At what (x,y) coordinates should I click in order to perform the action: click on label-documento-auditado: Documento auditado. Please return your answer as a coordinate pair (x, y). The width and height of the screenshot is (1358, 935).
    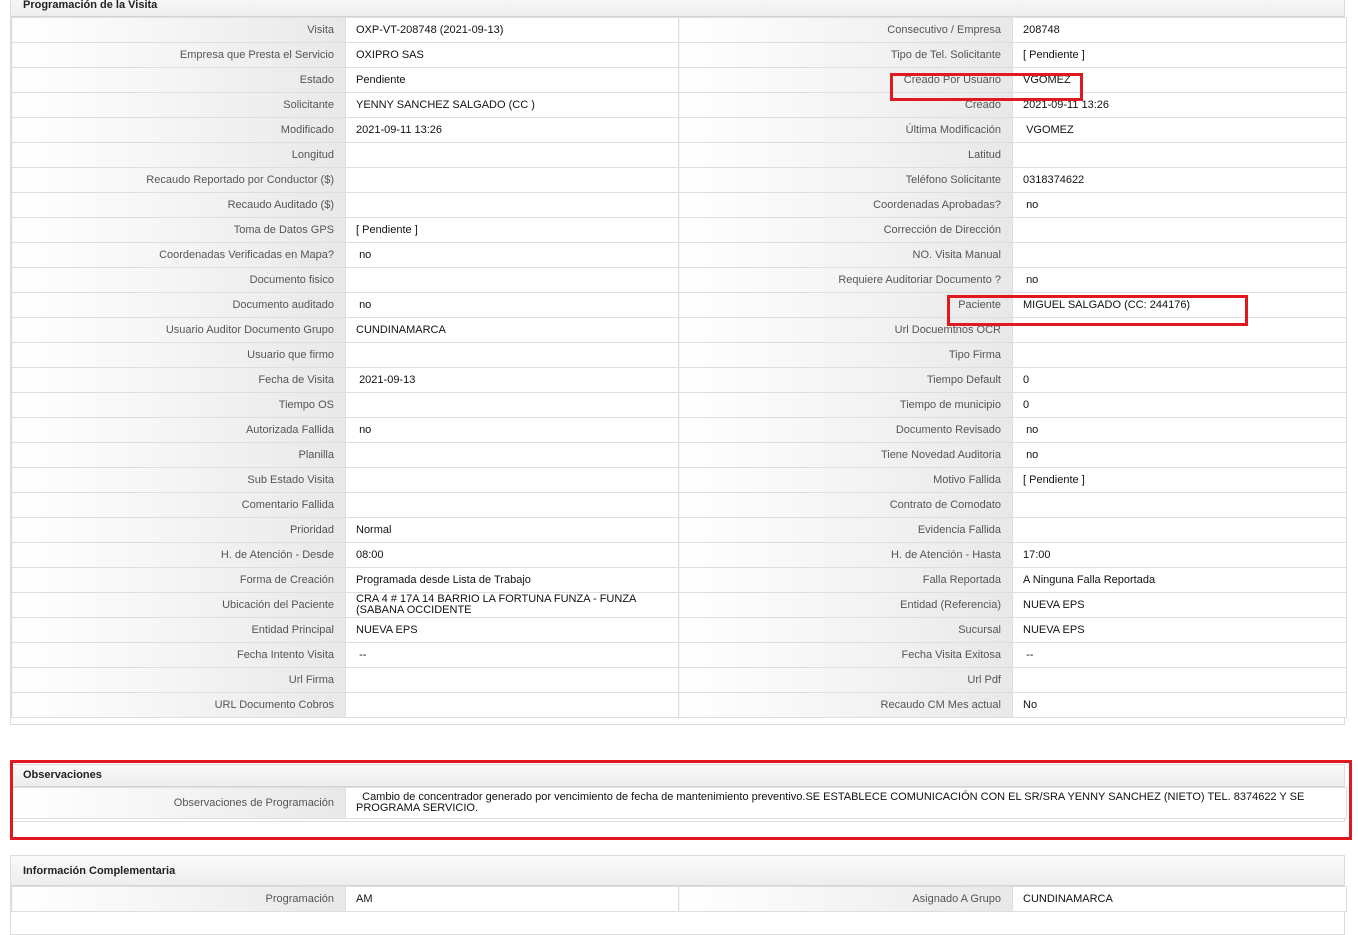
    Looking at the image, I should click on (178, 305).